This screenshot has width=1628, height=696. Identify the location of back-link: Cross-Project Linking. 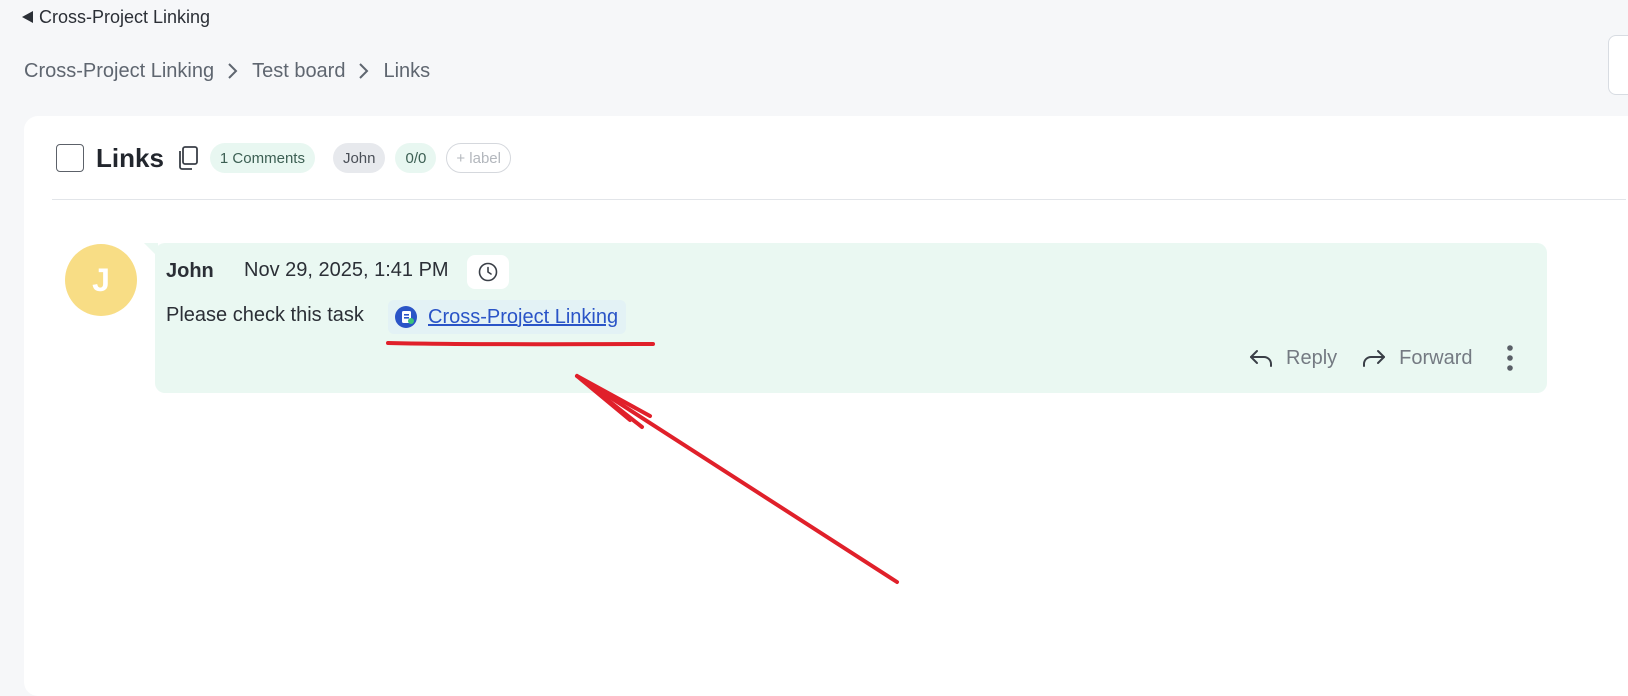
(116, 17).